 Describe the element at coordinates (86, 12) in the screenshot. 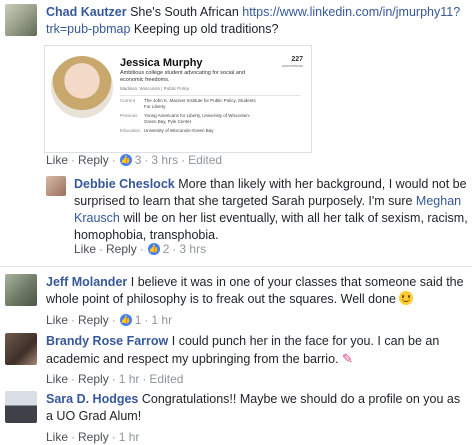

I see `author-name: Chad Kautzer` at that location.